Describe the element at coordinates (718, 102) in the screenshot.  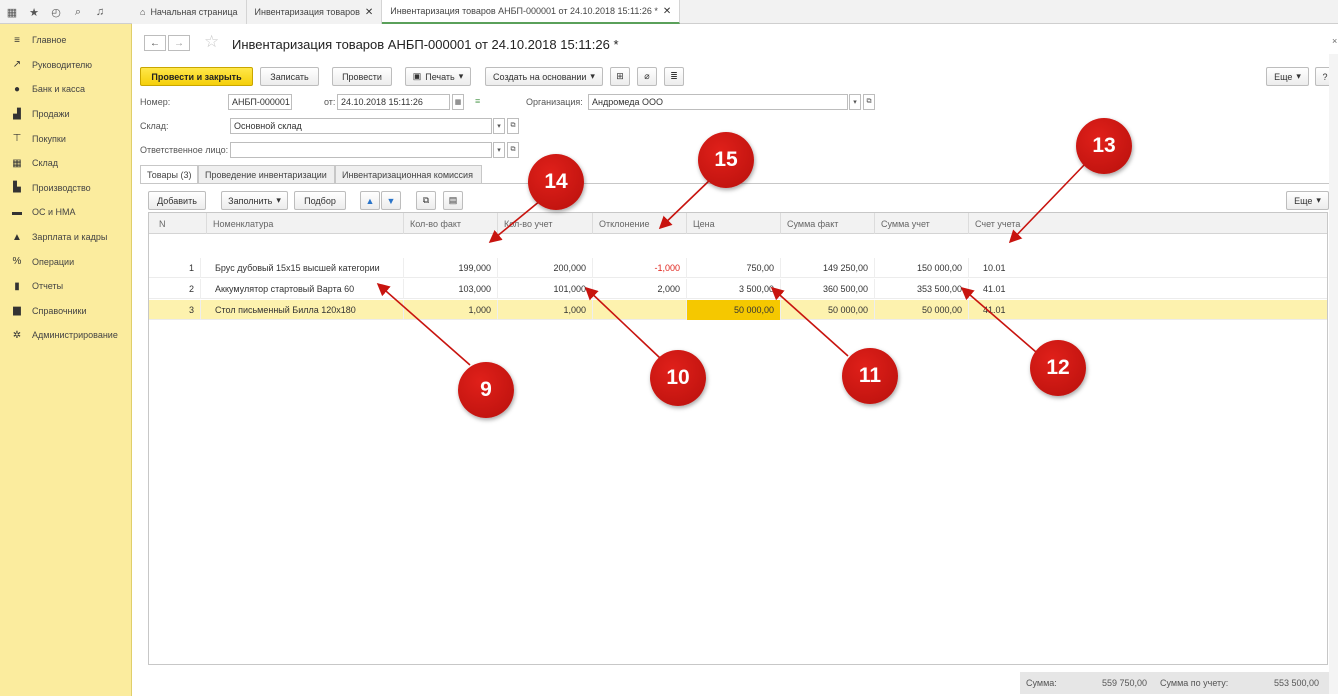
I see `organization-field: Андромеда ООО` at that location.